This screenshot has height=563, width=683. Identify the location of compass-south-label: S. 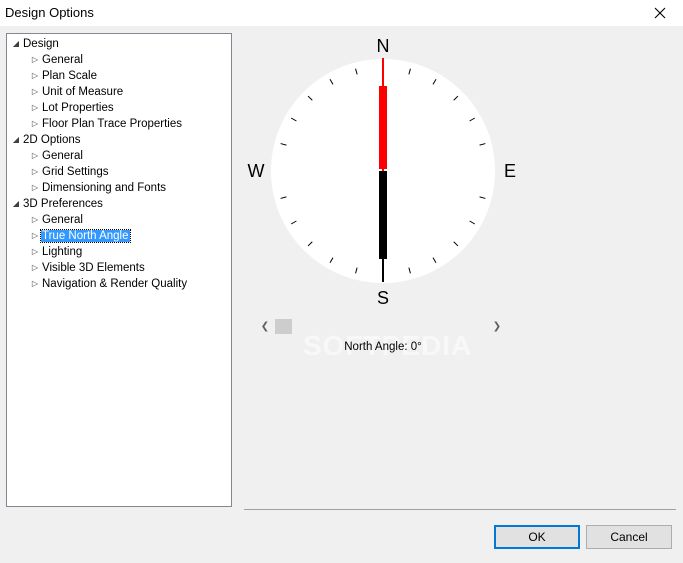
(383, 298).